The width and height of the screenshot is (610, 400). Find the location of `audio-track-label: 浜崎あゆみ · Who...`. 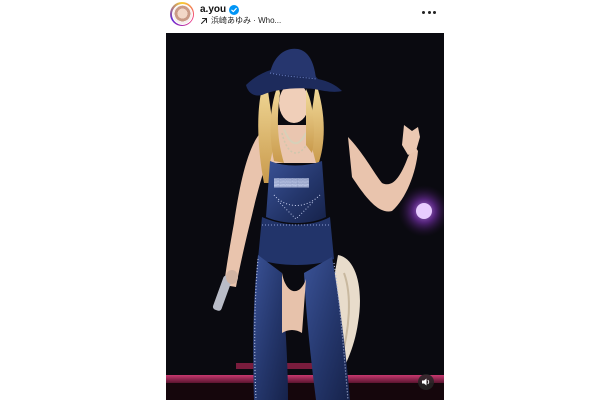

audio-track-label: 浜崎あゆみ · Who... is located at coordinates (246, 20).